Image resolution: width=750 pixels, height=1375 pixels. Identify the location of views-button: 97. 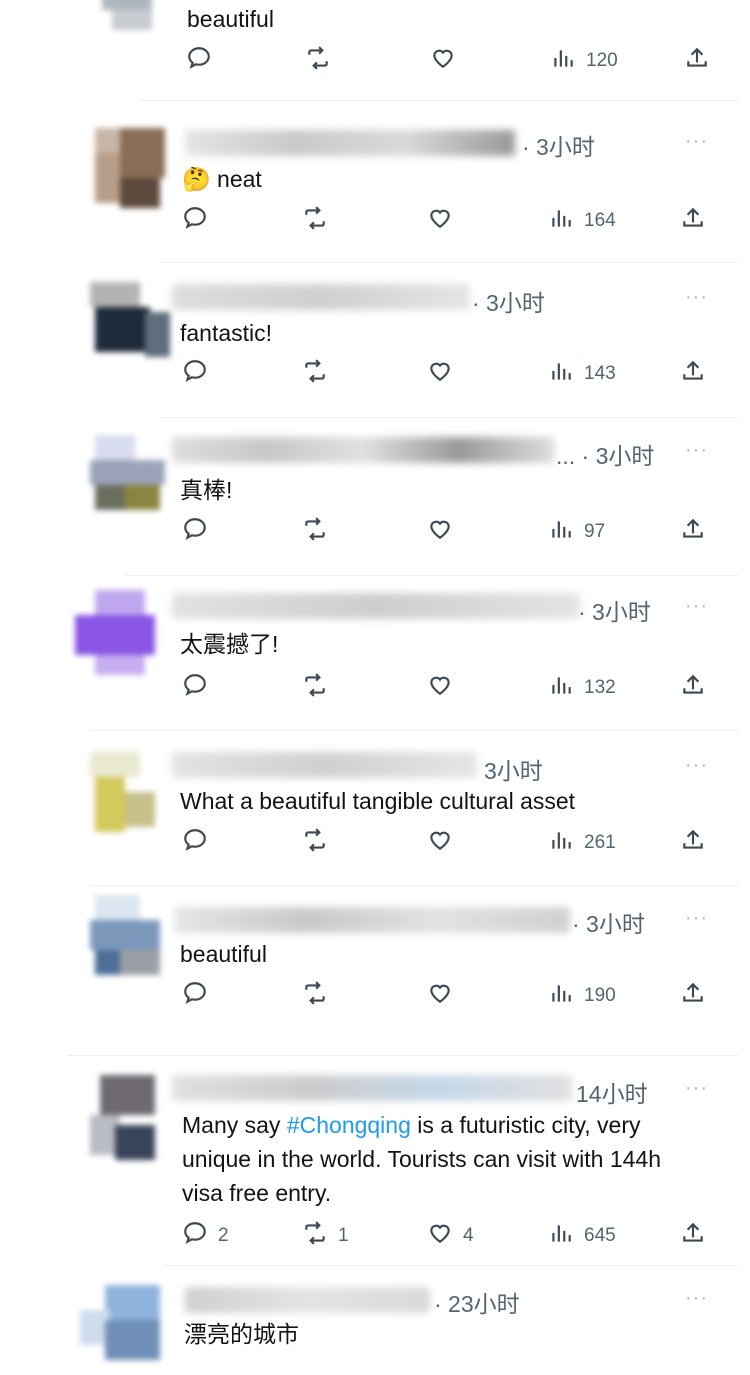
(576, 532).